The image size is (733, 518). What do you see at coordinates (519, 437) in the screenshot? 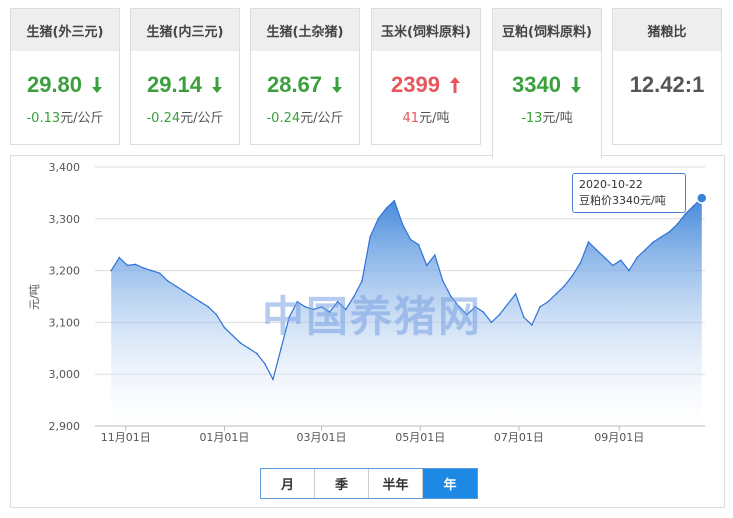
I see `x-tick-label: 07月01日` at bounding box center [519, 437].